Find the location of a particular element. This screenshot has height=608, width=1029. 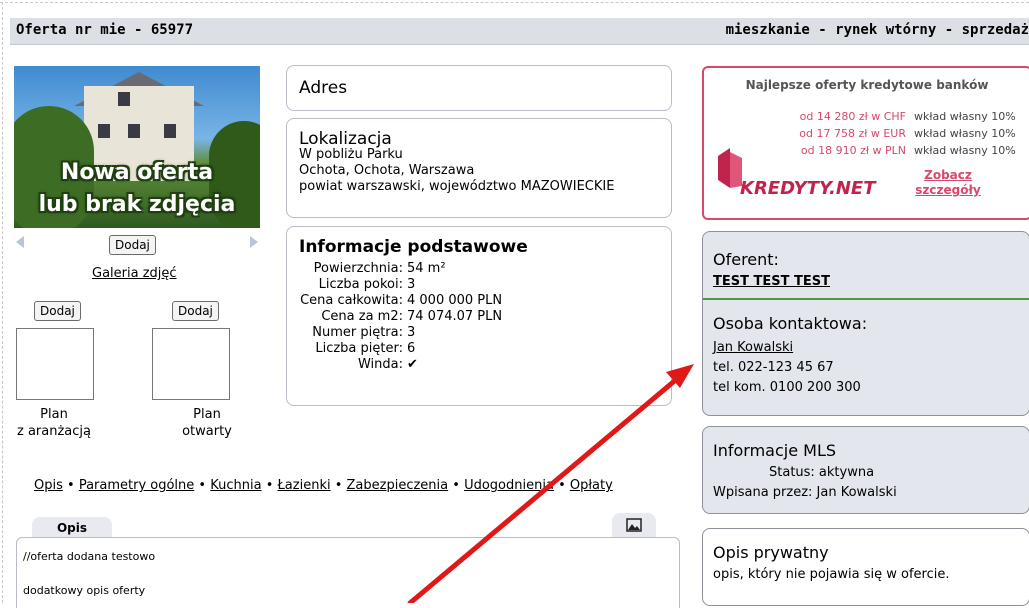

mls-title: Informacje MLS is located at coordinates (775, 450).